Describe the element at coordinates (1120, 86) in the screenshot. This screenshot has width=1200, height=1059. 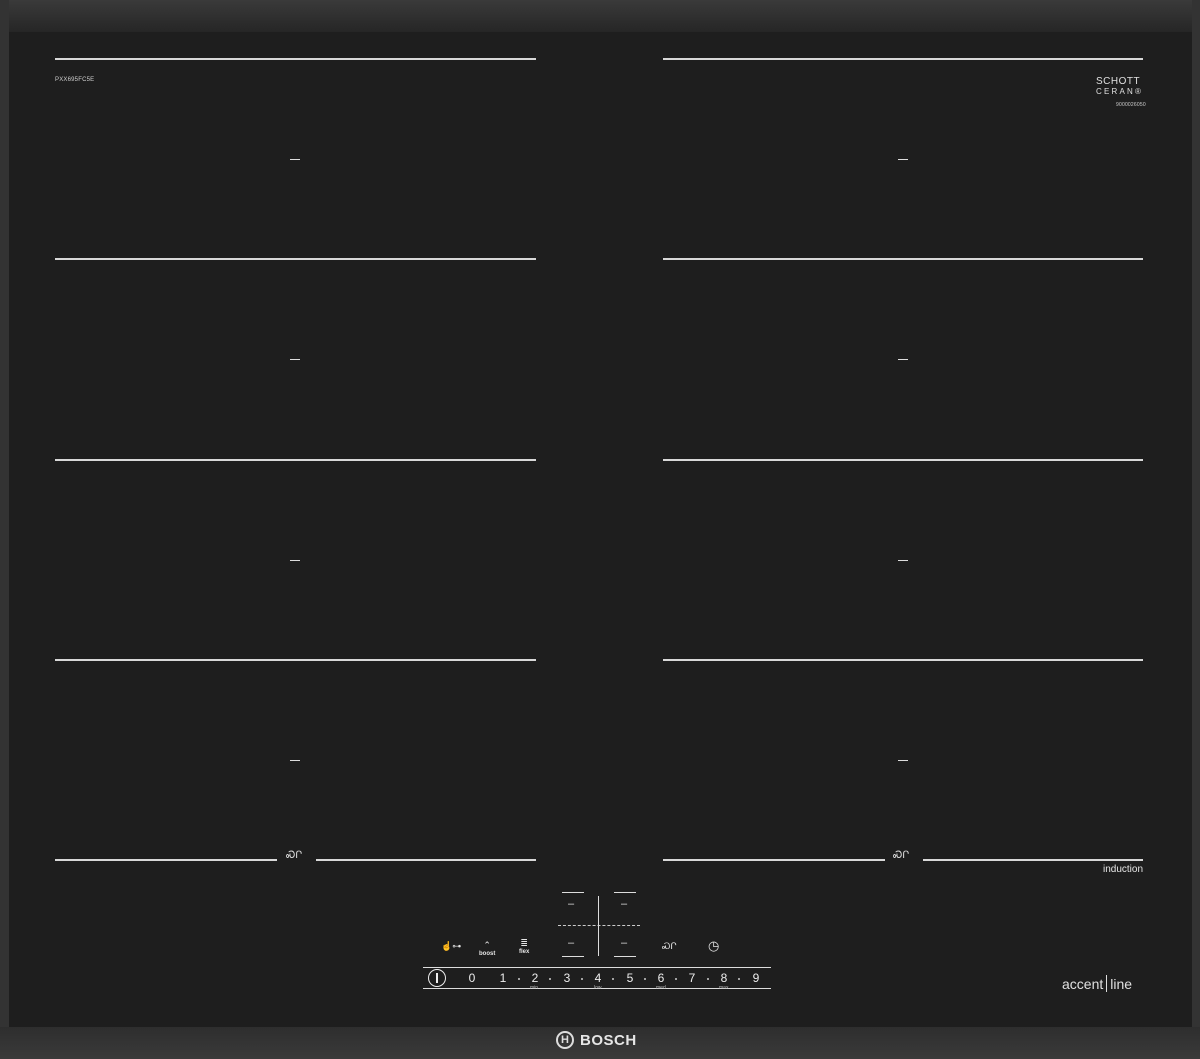
I see `schott-ceran-logo: SCHOTT CERAN®` at that location.